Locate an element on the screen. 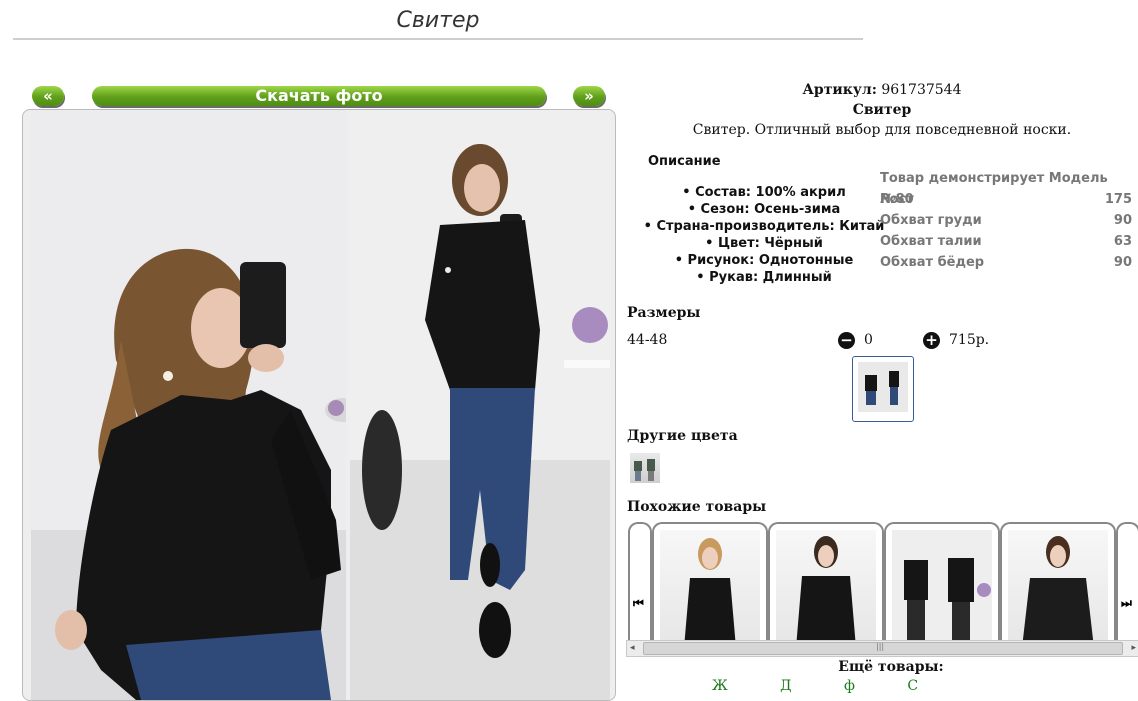 This screenshot has width=1138, height=701. scroll-right-arrow-icon: ▸ is located at coordinates (1133, 648).